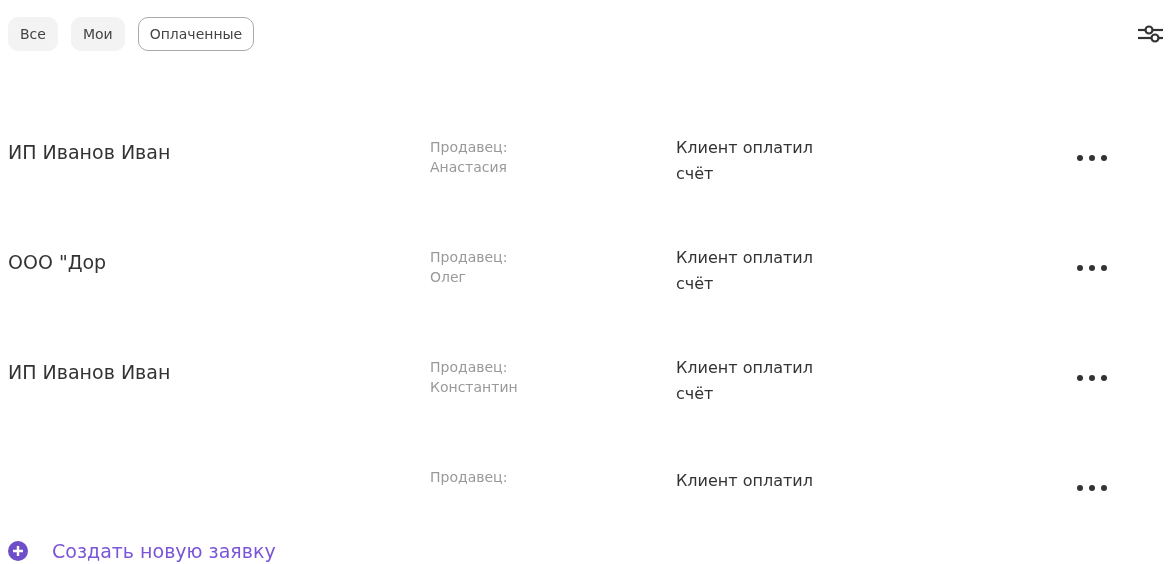 Image resolution: width=1171 pixels, height=564 pixels. Describe the element at coordinates (745, 481) in the screenshot. I see `status-text: Клиент оплатил` at that location.